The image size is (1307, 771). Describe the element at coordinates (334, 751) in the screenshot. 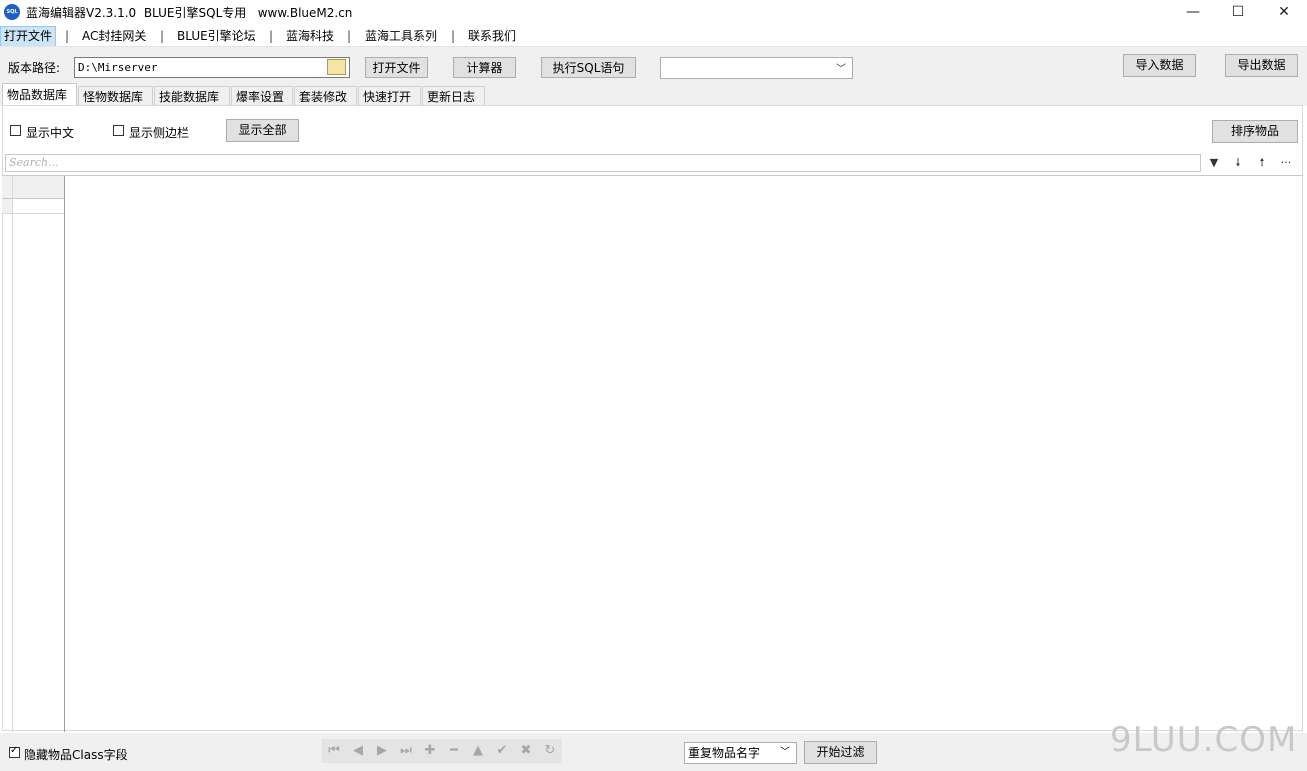

I see `first-record-icon: ⏮` at that location.